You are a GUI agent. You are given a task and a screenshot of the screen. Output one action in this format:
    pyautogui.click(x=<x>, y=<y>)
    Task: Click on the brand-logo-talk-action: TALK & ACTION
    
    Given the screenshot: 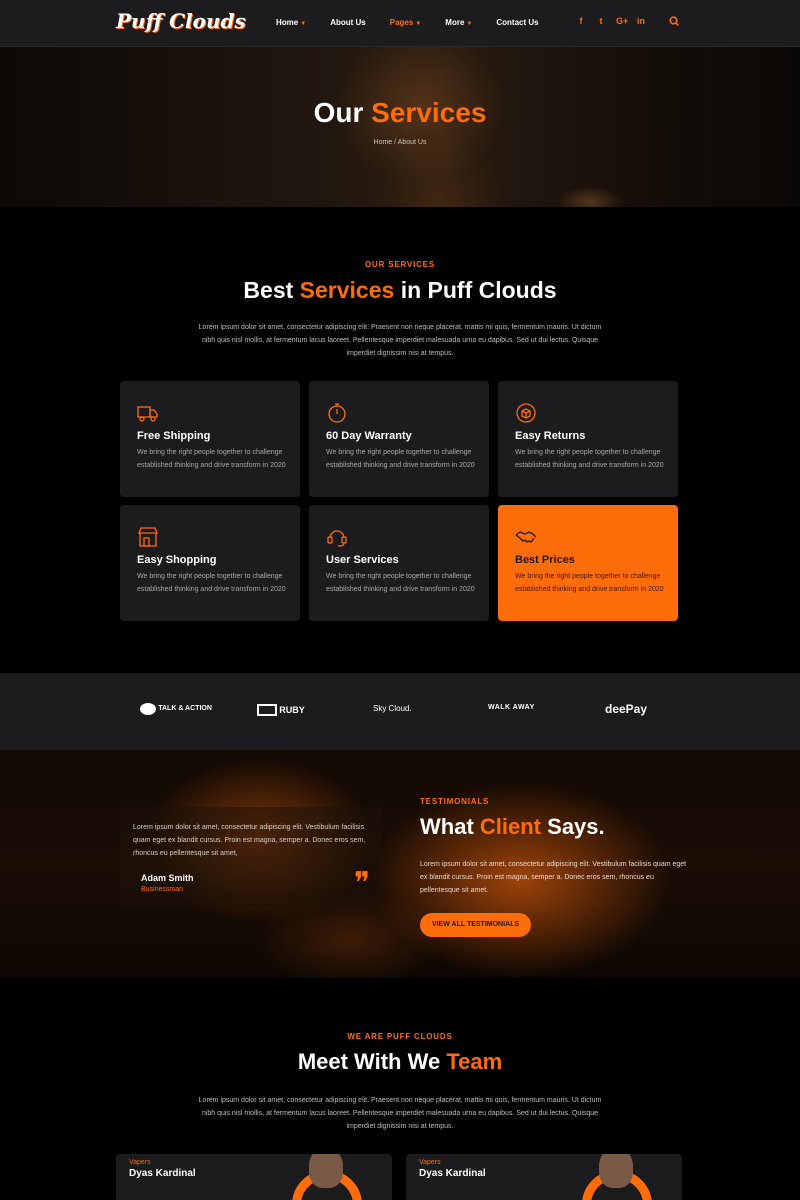 What is the action you would take?
    pyautogui.click(x=176, y=709)
    